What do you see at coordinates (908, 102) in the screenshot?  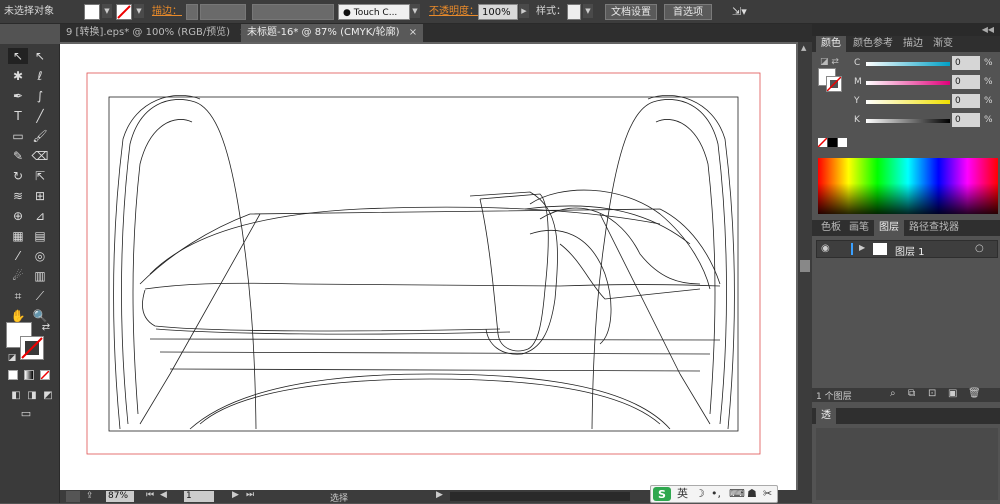 I see `yellow-slider` at bounding box center [908, 102].